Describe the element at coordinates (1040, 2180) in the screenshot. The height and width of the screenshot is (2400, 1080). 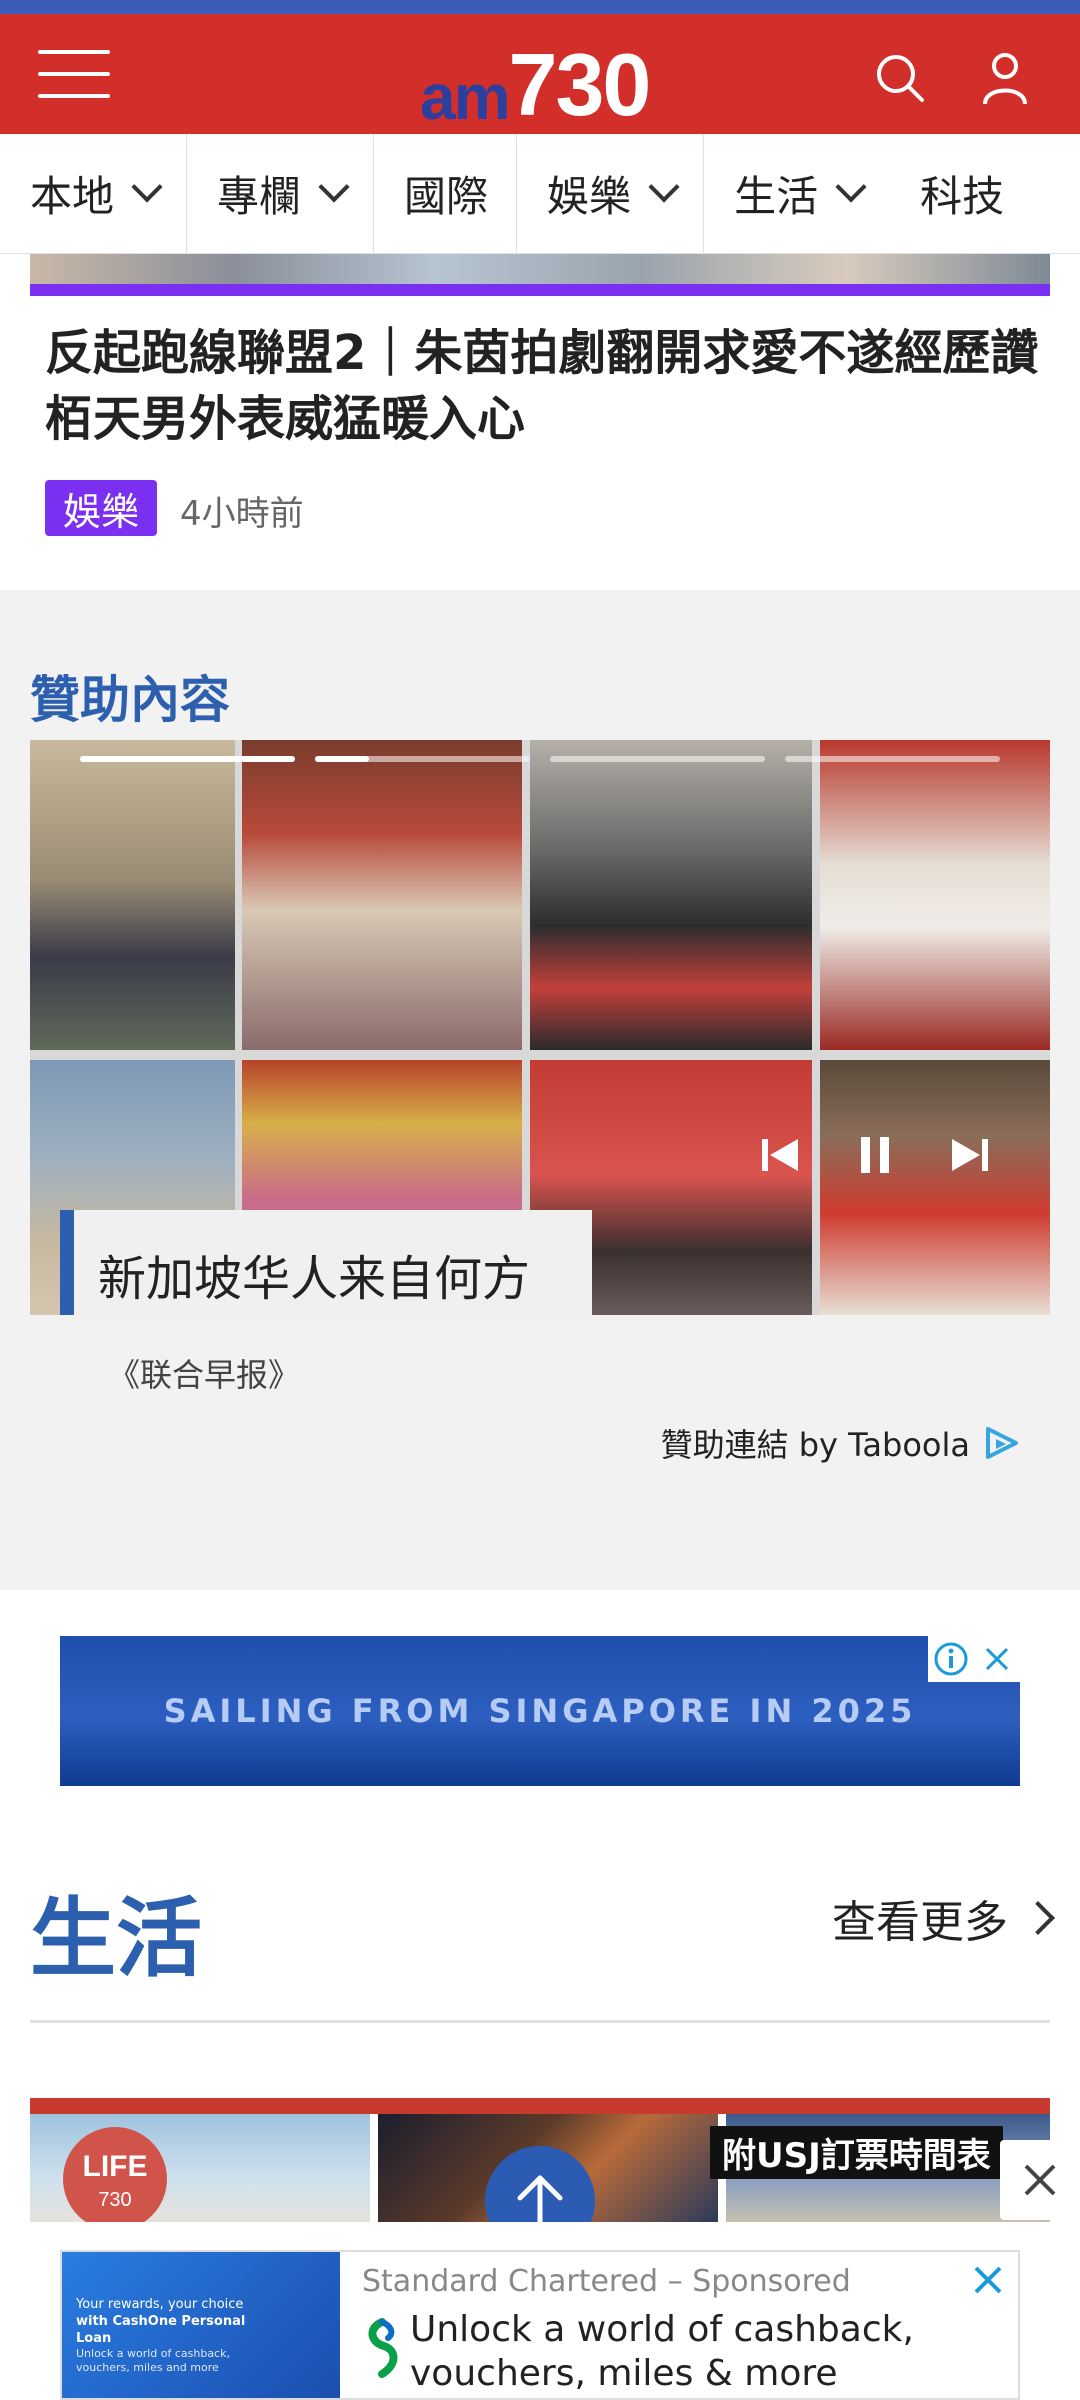
I see `close-icon` at that location.